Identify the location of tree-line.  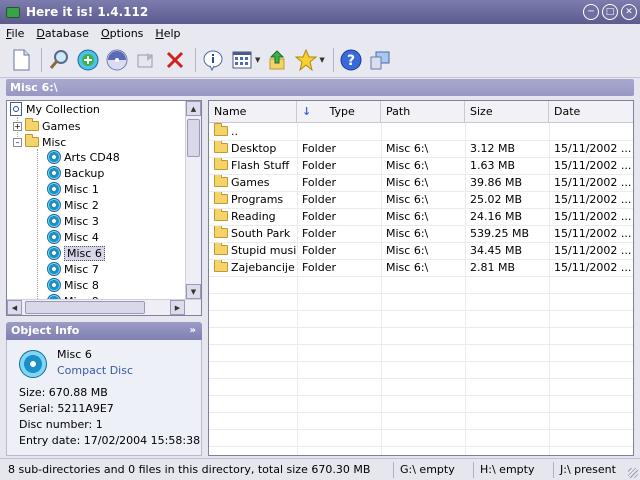
(37, 224).